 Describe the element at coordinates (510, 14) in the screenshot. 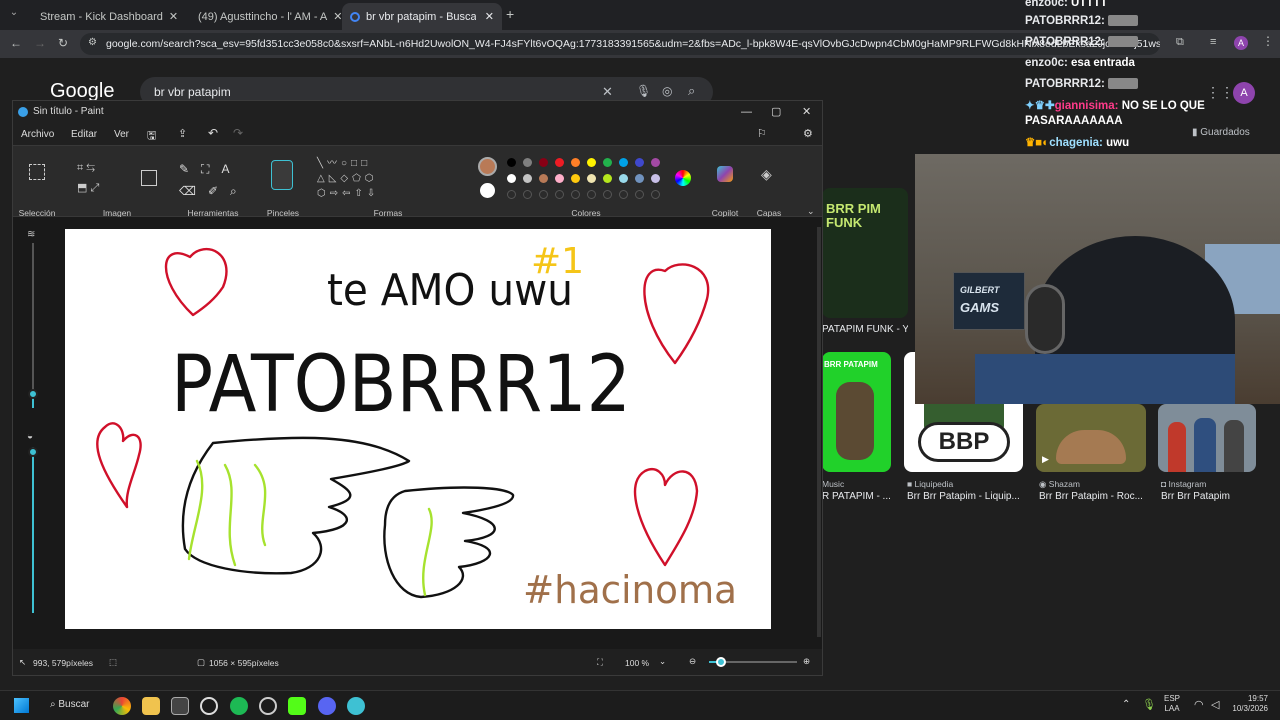

I see `new-tab-button: +` at that location.